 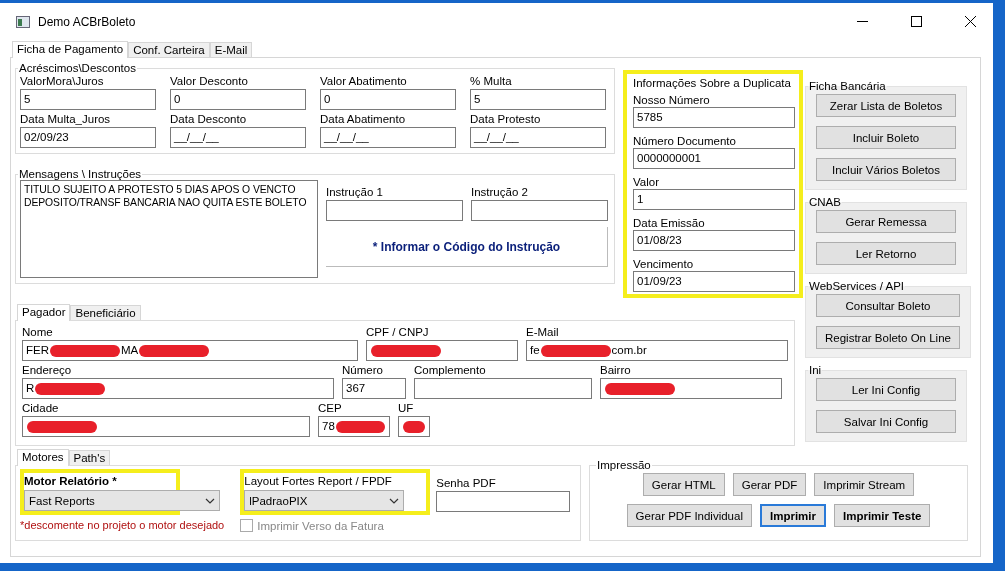 I want to click on field-label: Data Multa_Juros, so click(x=66, y=119).